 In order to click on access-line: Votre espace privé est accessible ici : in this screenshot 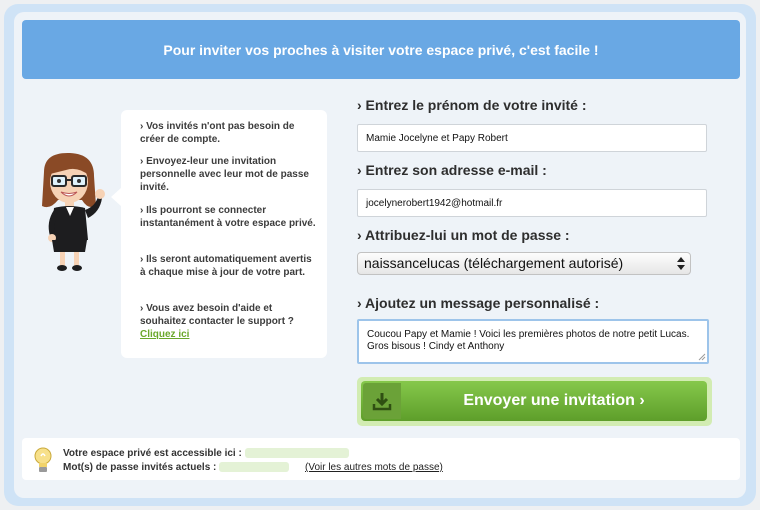, I will do `click(206, 453)`.